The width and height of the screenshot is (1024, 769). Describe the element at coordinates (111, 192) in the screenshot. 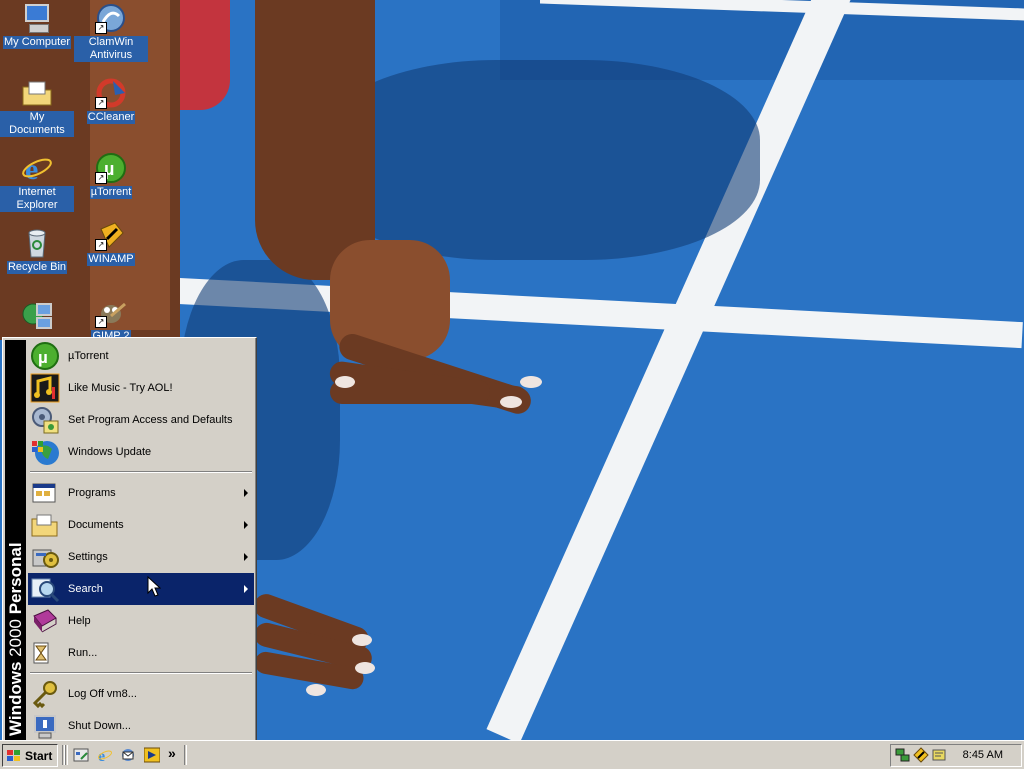

I see `desktop-icon-label: µTorrent` at that location.